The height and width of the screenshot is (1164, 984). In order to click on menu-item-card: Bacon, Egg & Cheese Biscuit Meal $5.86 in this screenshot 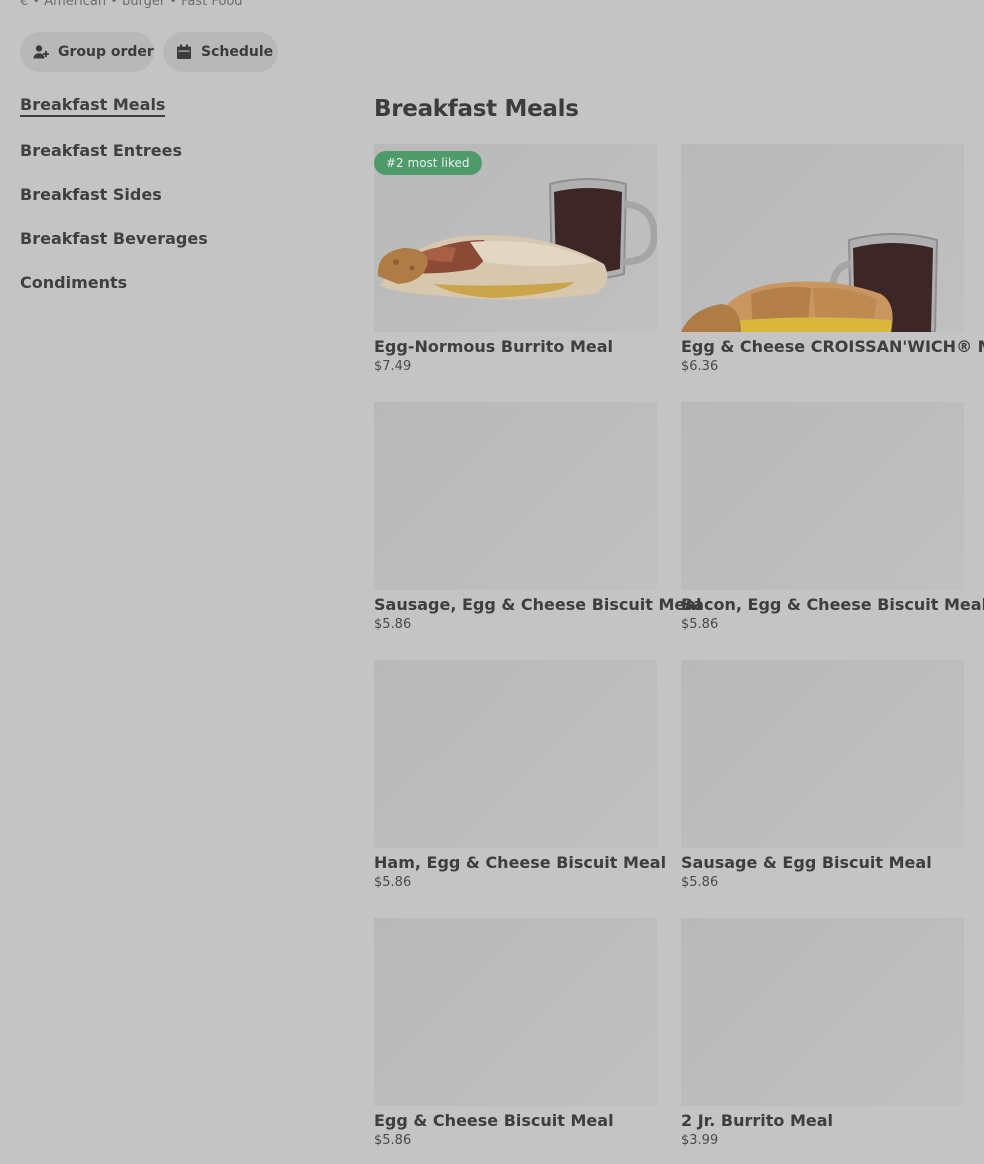, I will do `click(832, 517)`.